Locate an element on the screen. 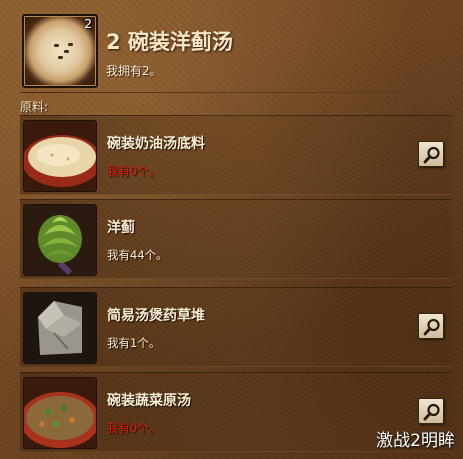 The width and height of the screenshot is (463, 459). owned-count-text: 我拥有2。 is located at coordinates (134, 71).